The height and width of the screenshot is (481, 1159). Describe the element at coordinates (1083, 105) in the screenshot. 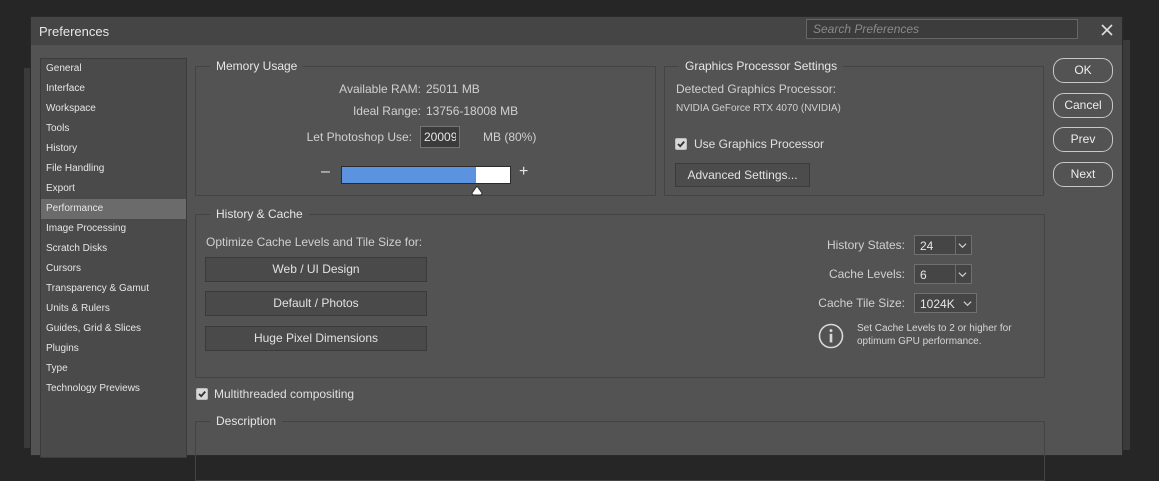

I see `cancel-button: Cancel` at that location.